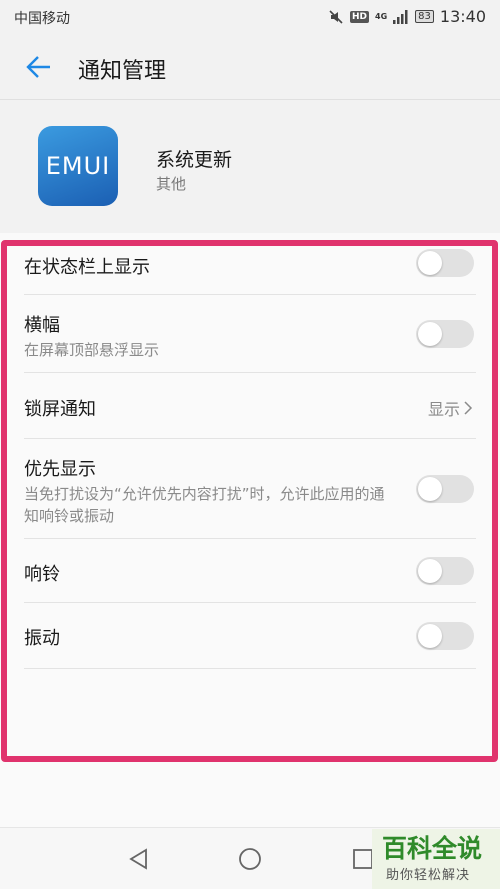 Image resolution: width=500 pixels, height=889 pixels. Describe the element at coordinates (60, 469) in the screenshot. I see `setting-label: 优先显示` at that location.